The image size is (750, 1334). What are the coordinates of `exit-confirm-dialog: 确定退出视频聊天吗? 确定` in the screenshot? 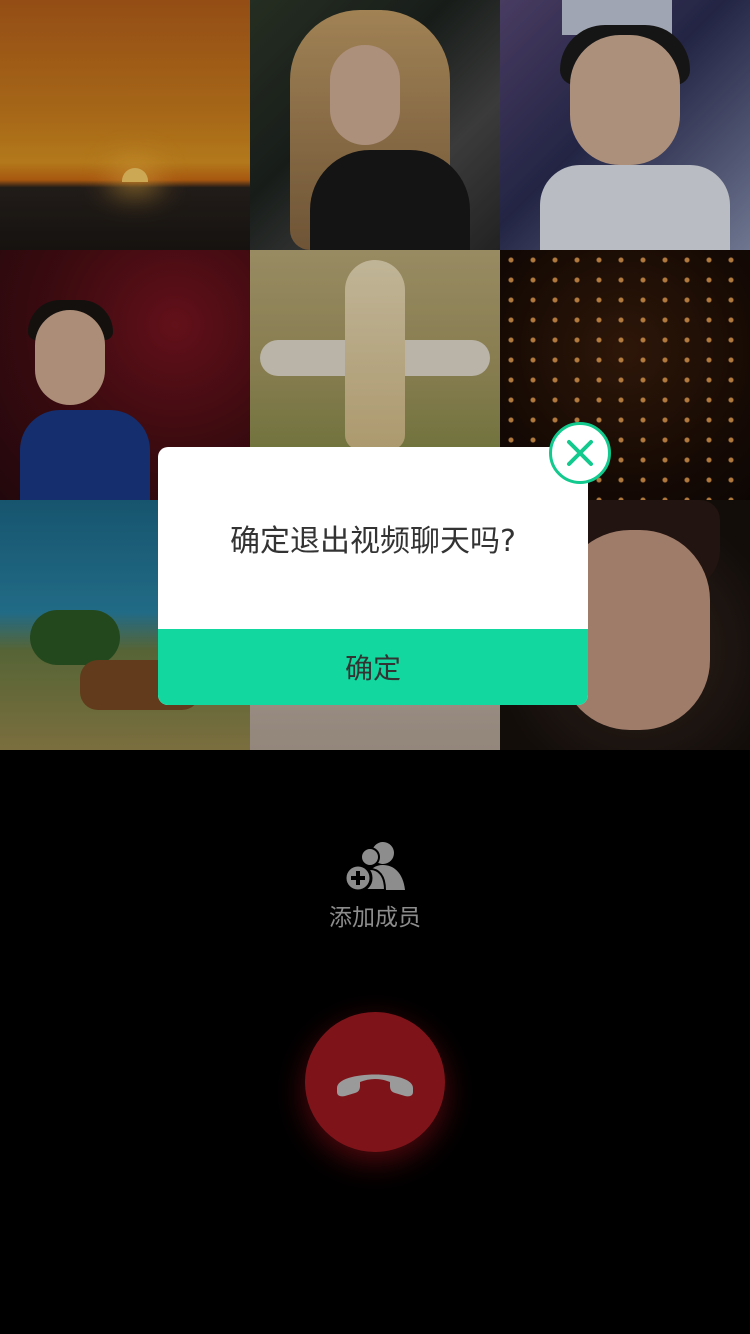 It's located at (373, 576).